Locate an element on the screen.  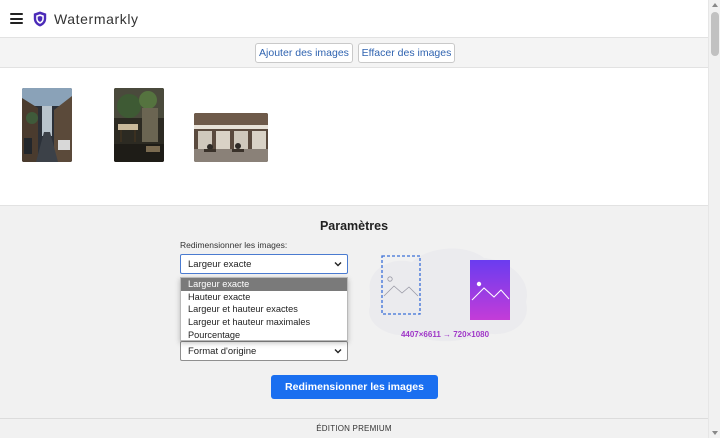
dropdown-option: Largeur et hauteur exactes is located at coordinates (264, 309).